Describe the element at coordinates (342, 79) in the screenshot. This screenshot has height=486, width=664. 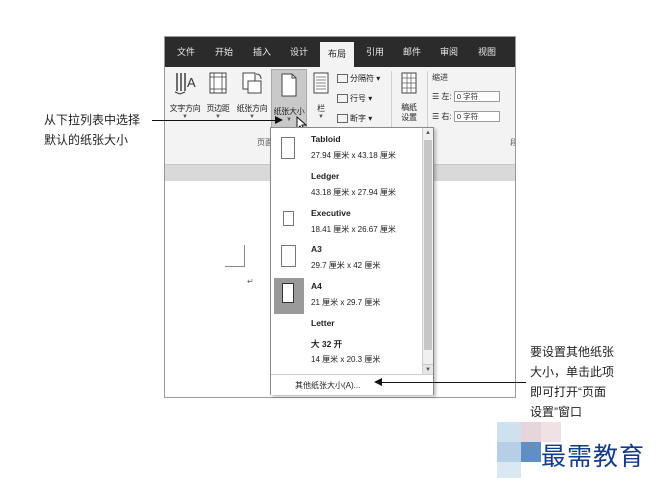
I see `breaks-icon` at that location.